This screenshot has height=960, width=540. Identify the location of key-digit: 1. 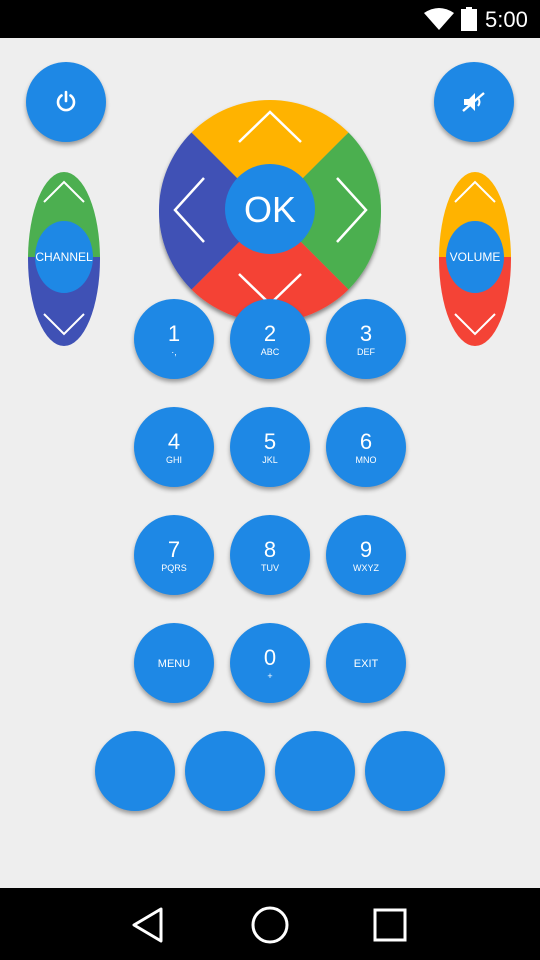
(174, 333).